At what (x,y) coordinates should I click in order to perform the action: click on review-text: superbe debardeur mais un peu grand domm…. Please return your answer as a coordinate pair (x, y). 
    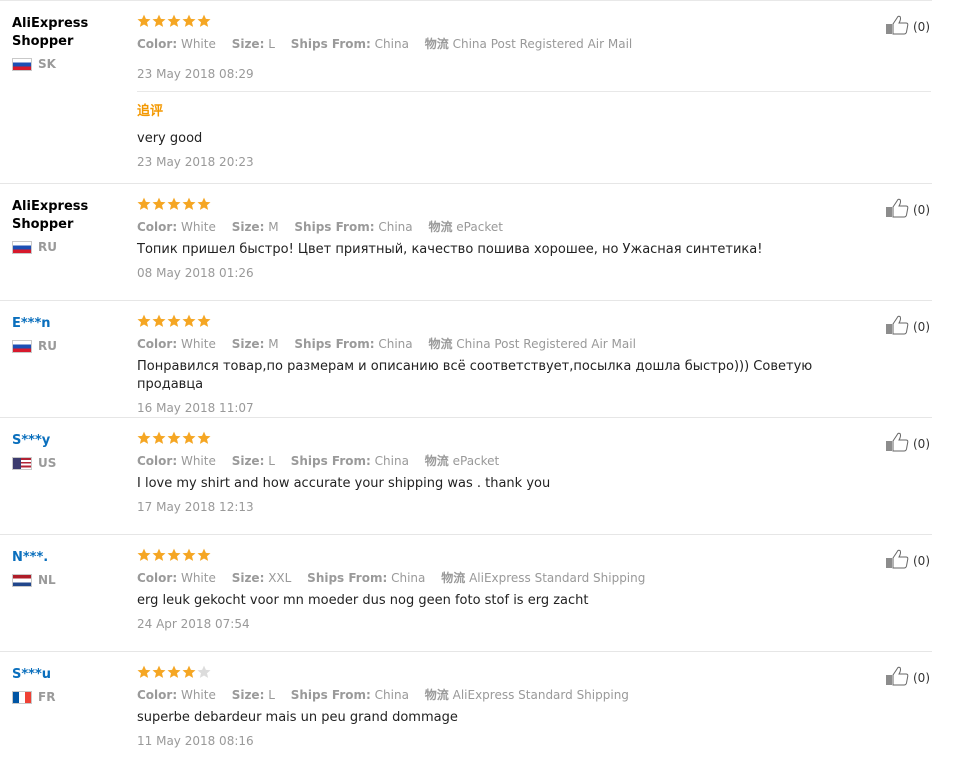
    Looking at the image, I should click on (297, 717).